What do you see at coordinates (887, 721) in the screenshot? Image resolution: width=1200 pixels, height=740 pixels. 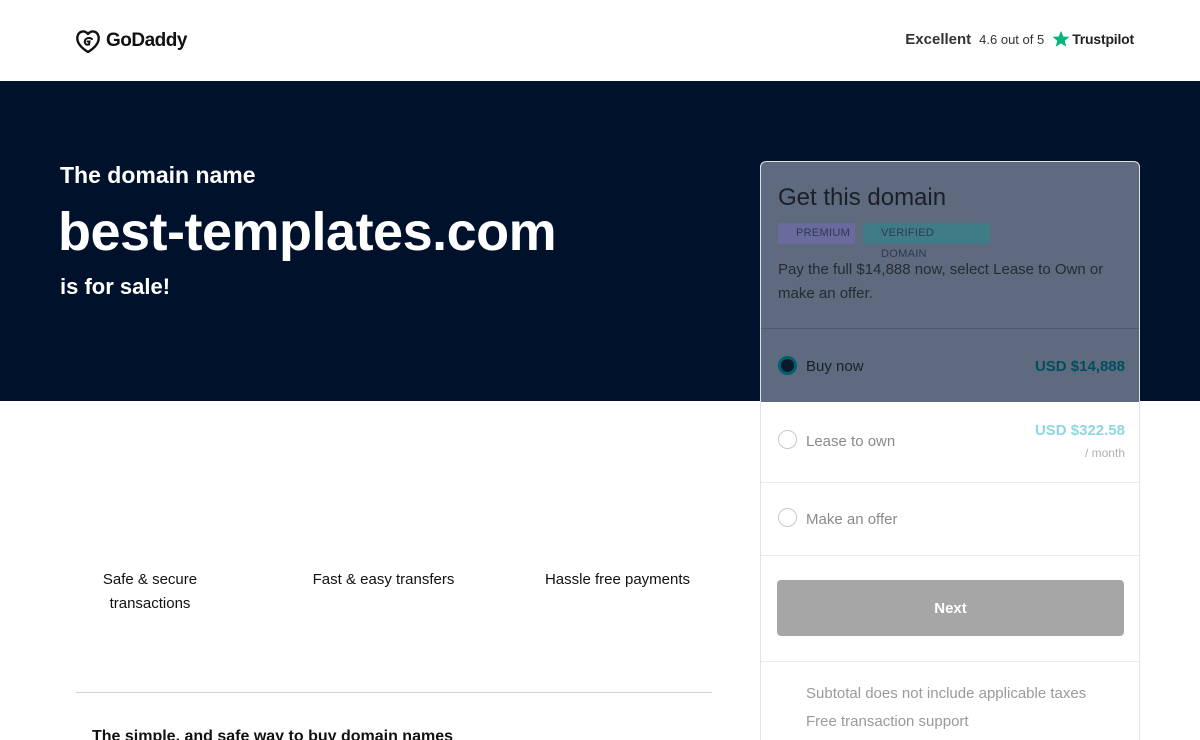 I see `note-support: Free transaction support` at bounding box center [887, 721].